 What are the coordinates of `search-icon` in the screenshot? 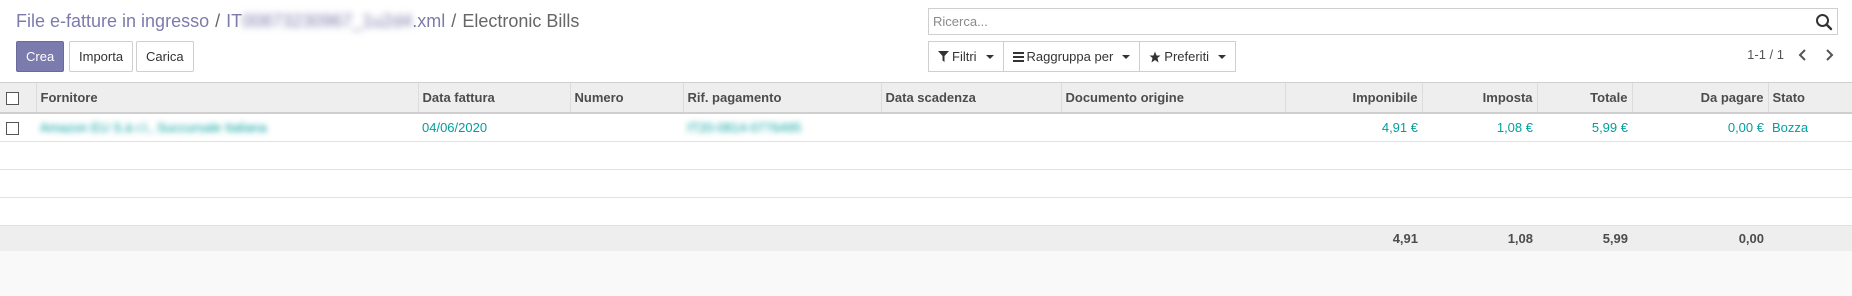 It's located at (1824, 22).